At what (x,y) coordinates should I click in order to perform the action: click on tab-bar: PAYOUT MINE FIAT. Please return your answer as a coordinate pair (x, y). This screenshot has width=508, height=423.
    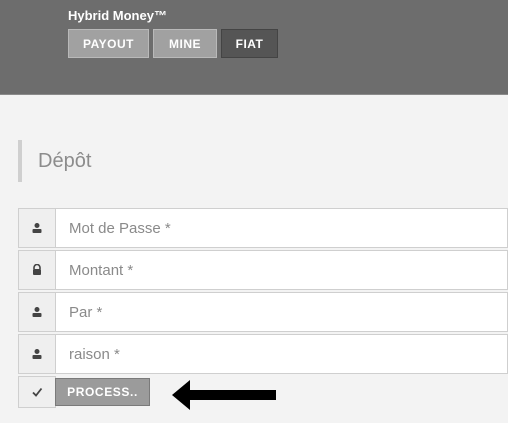
    Looking at the image, I should click on (173, 43).